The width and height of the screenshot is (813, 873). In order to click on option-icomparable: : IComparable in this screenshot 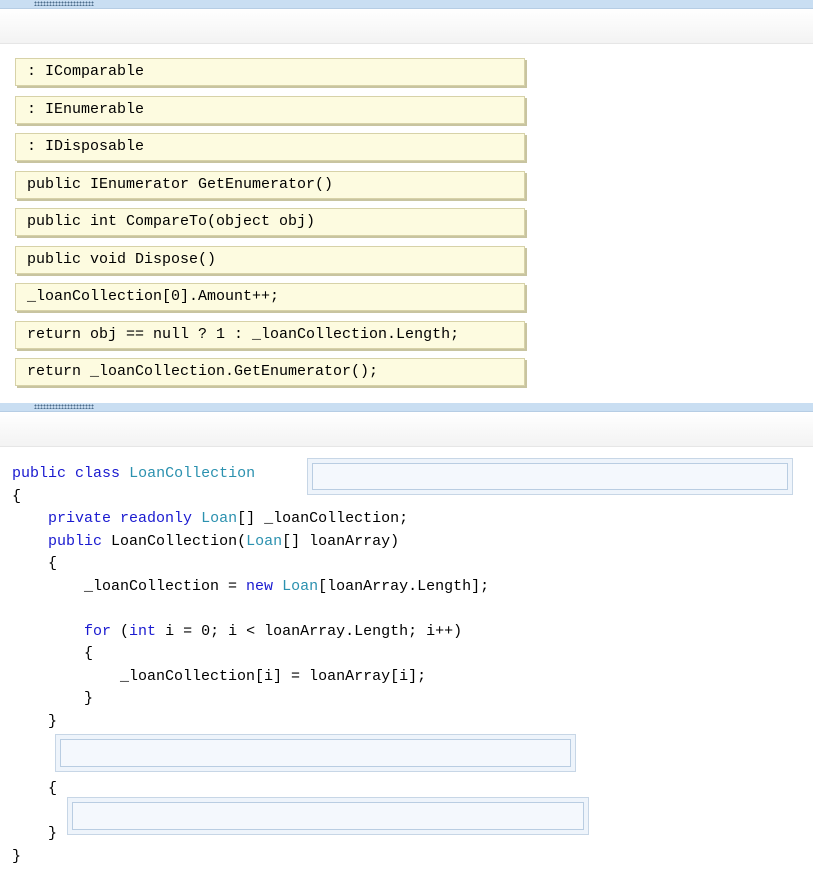, I will do `click(270, 72)`.